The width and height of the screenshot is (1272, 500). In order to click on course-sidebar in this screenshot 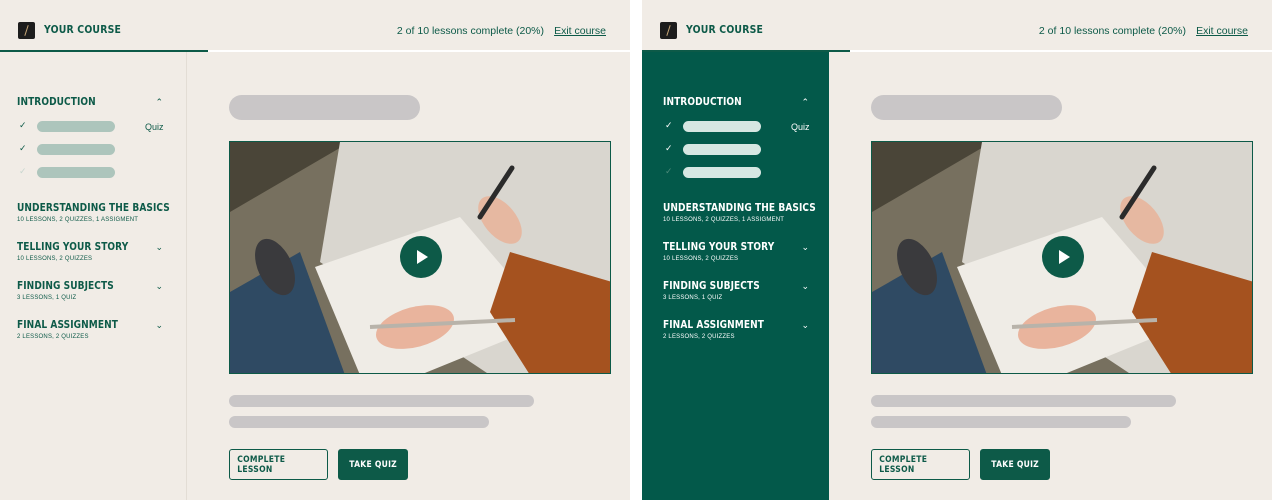, I will do `click(93, 276)`.